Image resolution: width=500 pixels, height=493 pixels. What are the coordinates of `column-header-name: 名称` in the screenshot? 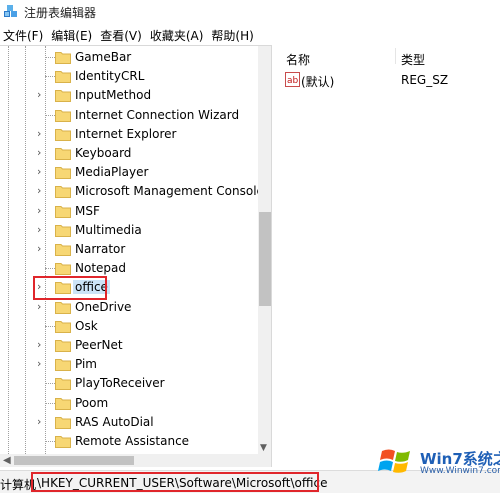 It's located at (298, 59).